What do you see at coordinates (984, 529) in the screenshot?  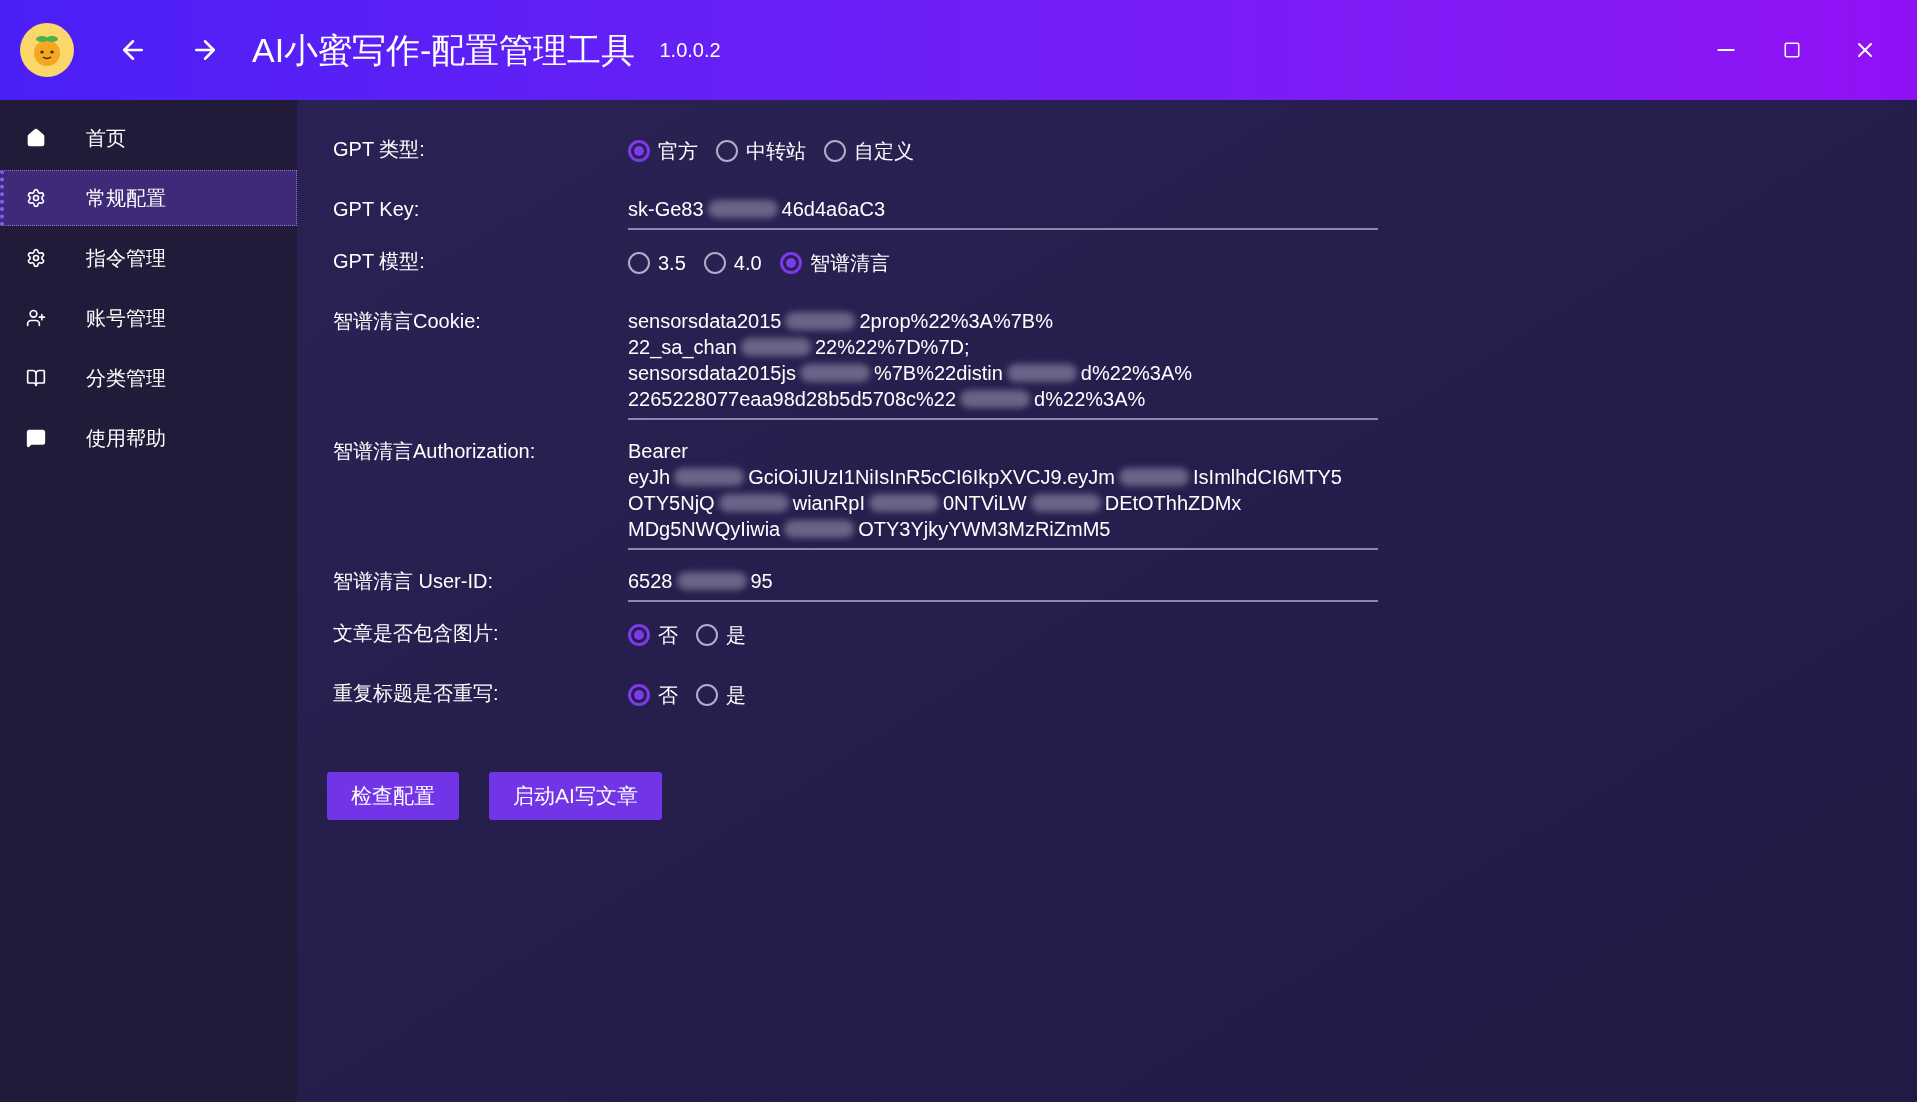 I see `field-text: OTY3YjkyYWM3MzRiZmM5` at bounding box center [984, 529].